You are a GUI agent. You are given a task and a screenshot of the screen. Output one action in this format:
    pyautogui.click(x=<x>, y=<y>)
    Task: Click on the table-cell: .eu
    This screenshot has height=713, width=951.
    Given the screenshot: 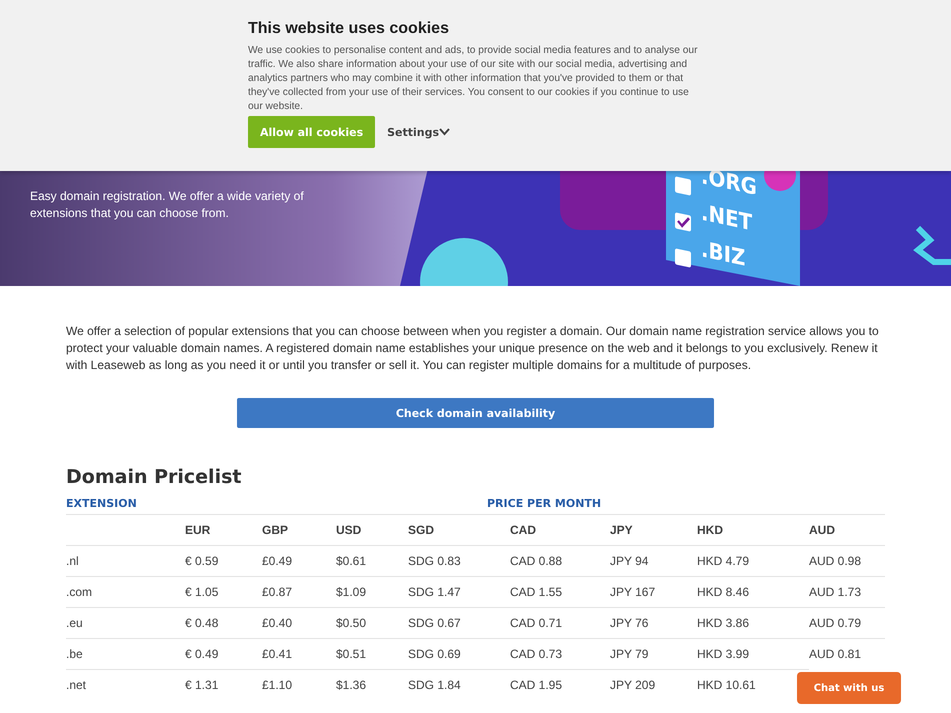 What is the action you would take?
    pyautogui.click(x=125, y=623)
    